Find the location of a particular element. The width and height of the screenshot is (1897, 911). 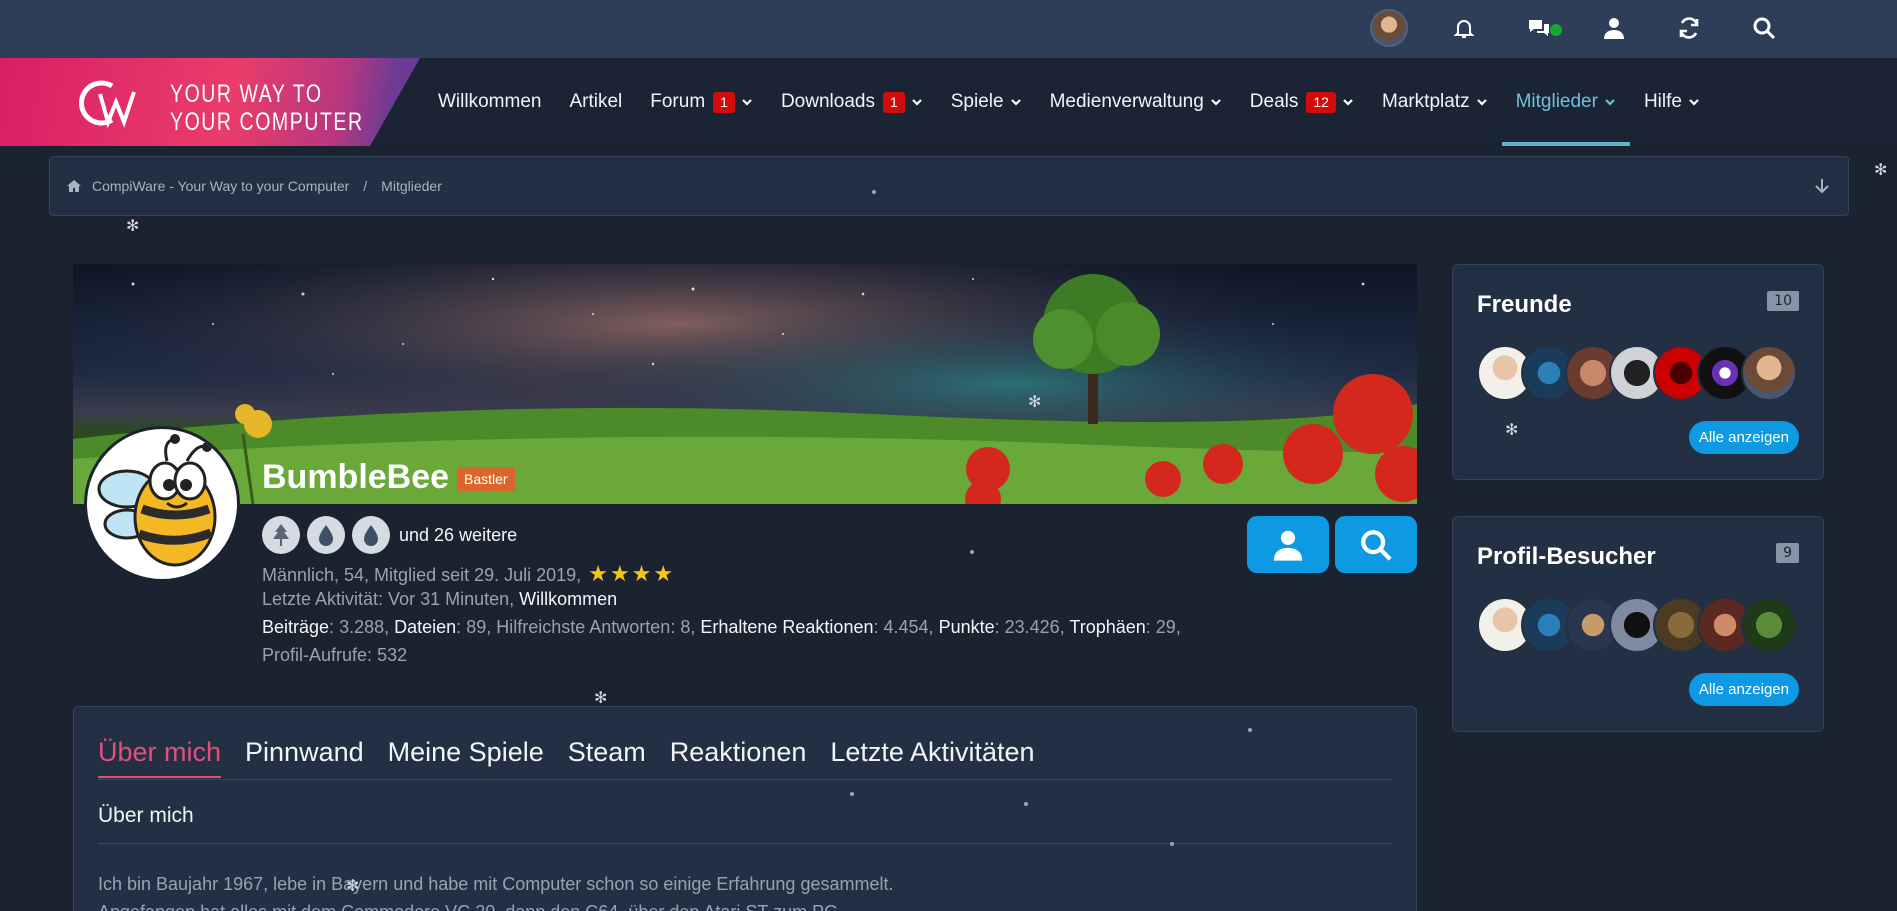

drop-icon is located at coordinates (371, 535).